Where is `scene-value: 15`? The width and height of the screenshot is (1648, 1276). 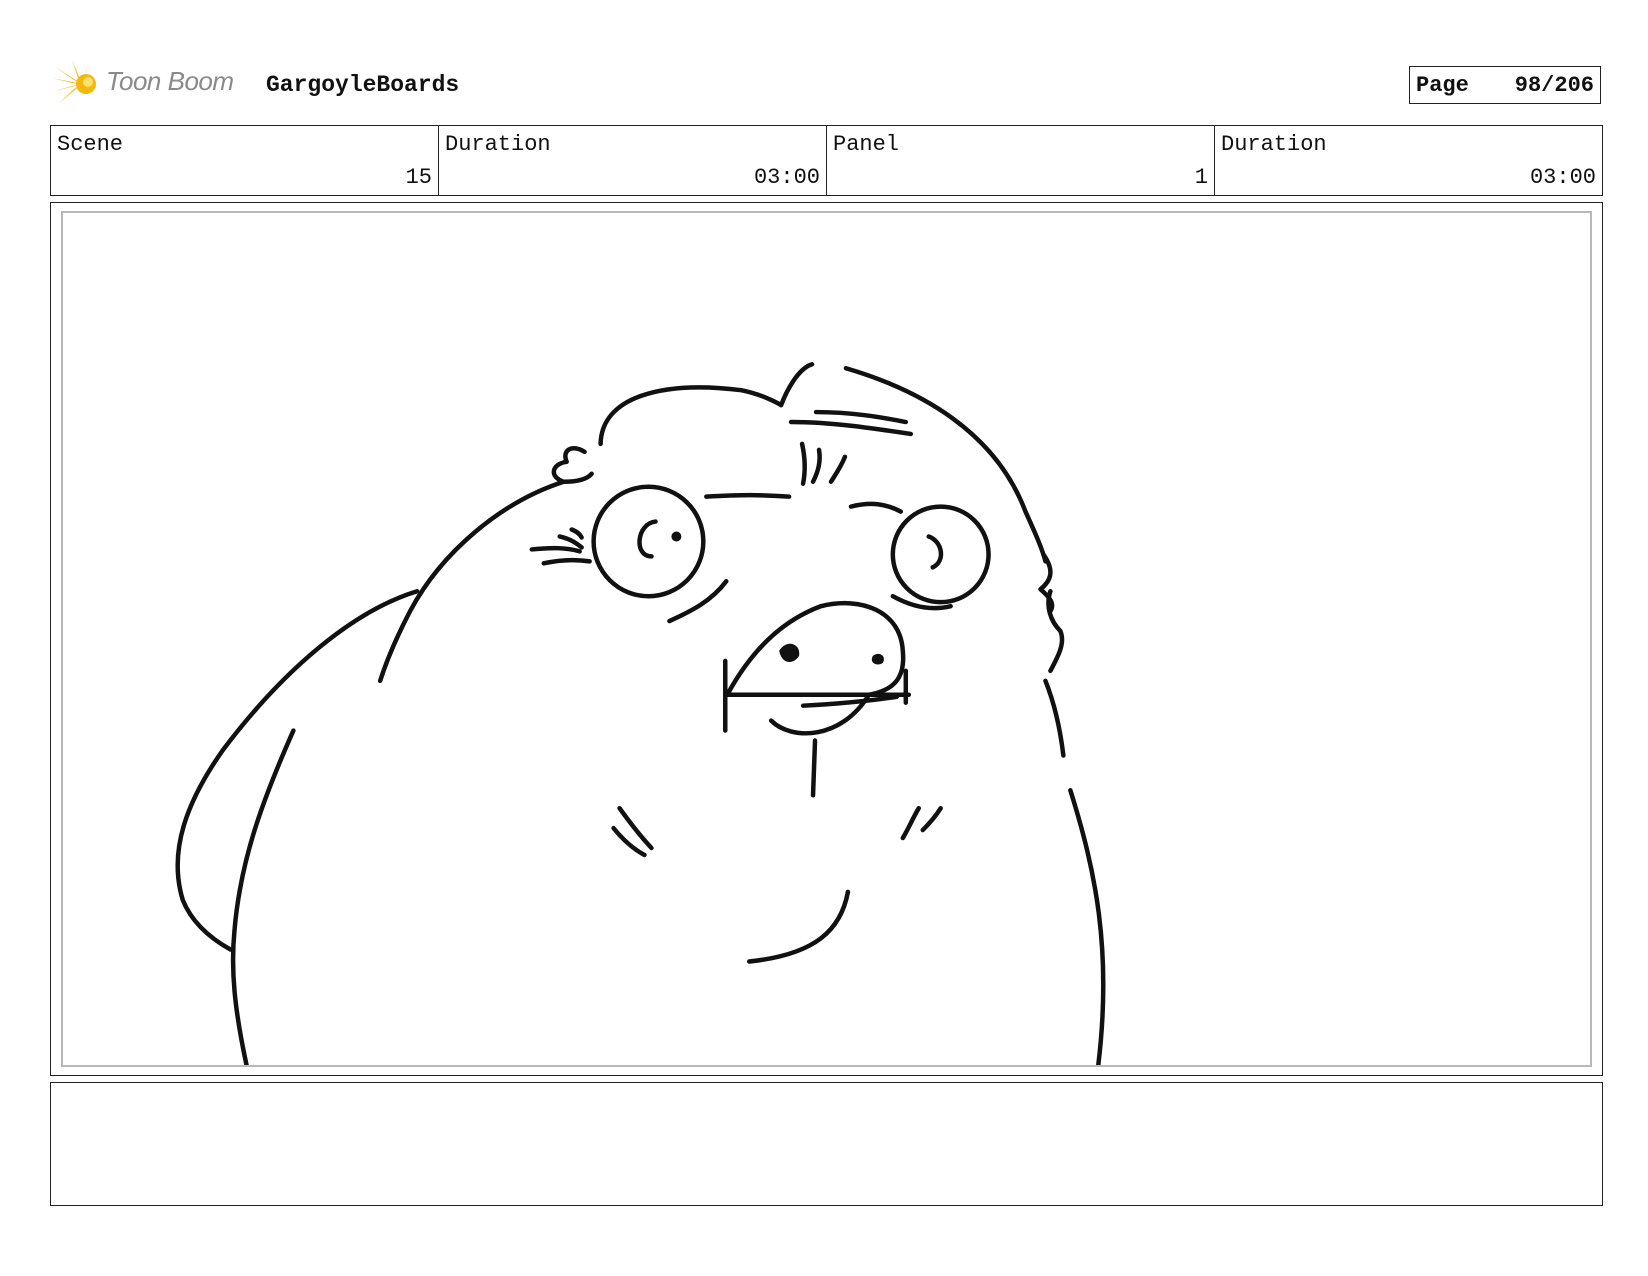
scene-value: 15 is located at coordinates (418, 177).